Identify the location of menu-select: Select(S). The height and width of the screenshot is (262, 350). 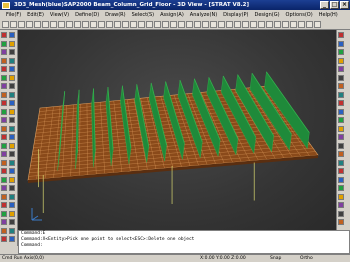
(143, 15).